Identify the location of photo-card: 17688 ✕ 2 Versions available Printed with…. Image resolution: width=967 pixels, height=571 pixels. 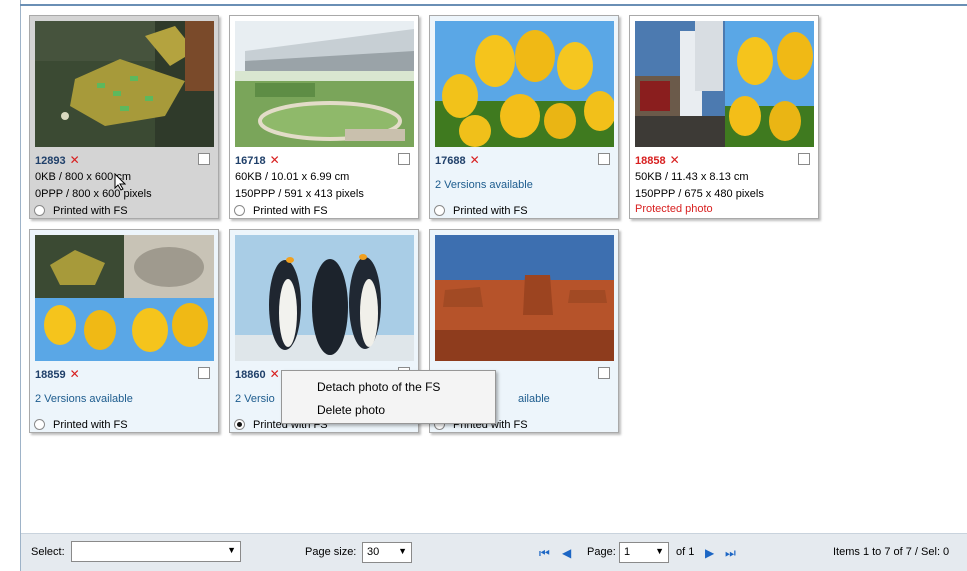
(524, 117).